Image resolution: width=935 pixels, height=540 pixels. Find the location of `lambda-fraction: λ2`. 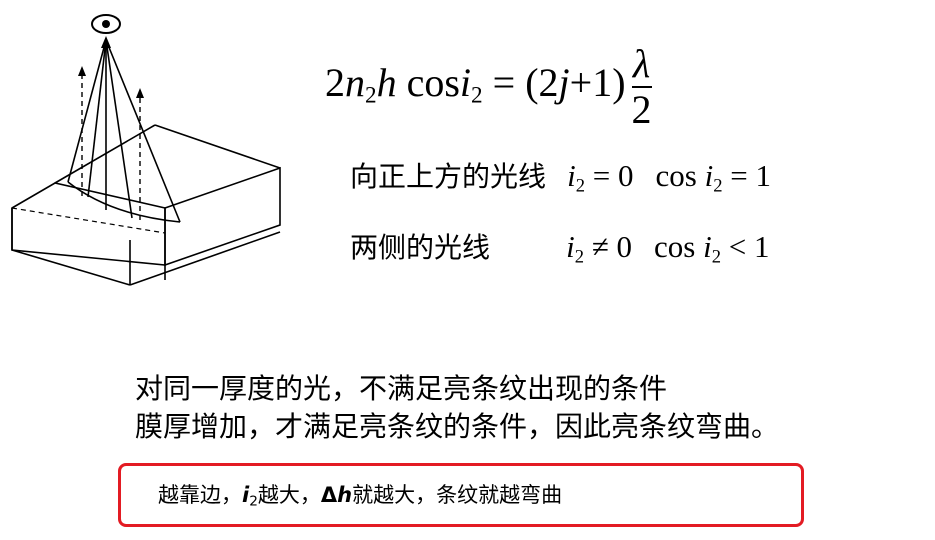

lambda-fraction: λ2 is located at coordinates (641, 86).